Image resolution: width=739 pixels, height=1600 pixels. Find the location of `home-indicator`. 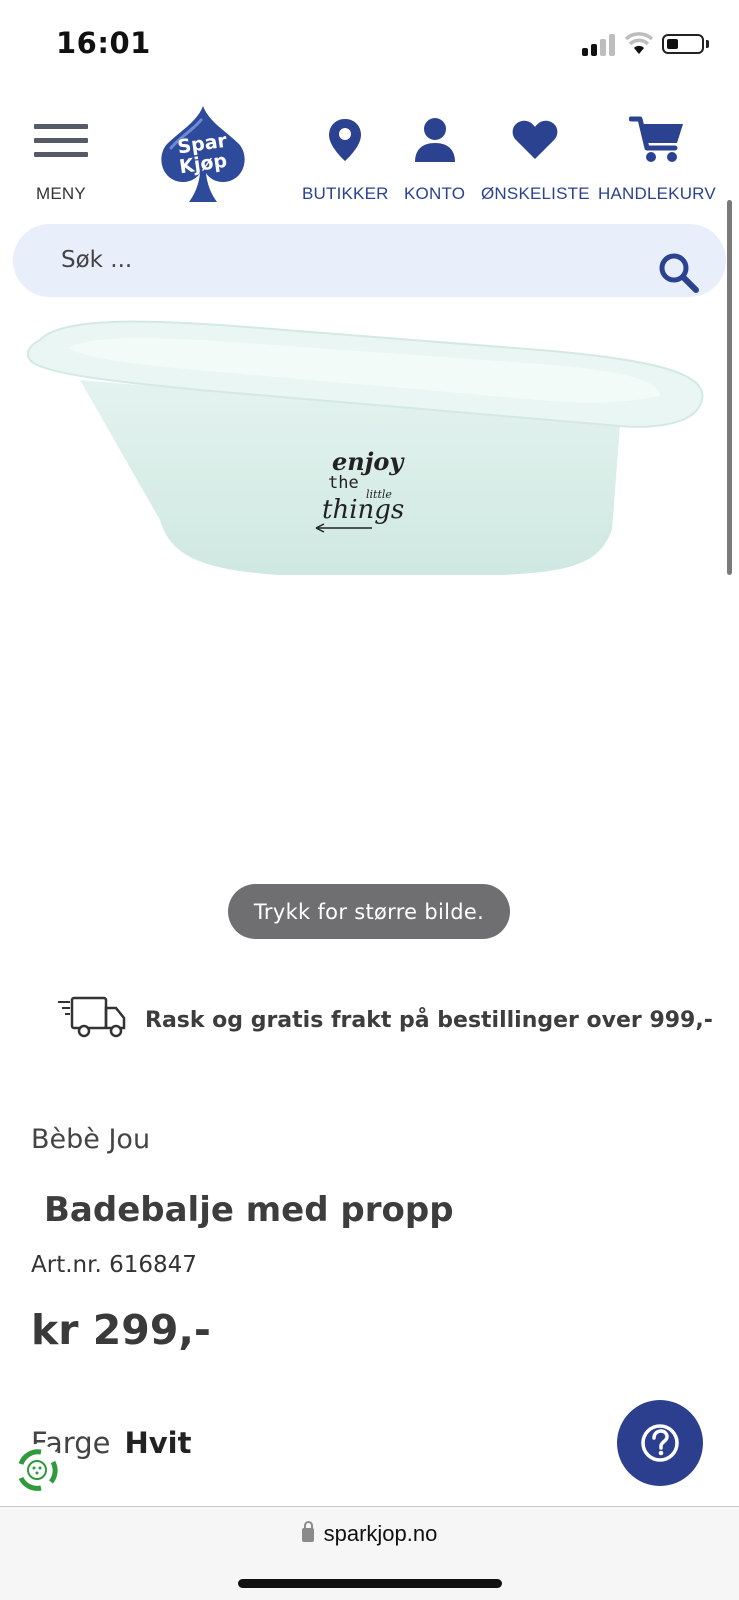

home-indicator is located at coordinates (370, 1583).